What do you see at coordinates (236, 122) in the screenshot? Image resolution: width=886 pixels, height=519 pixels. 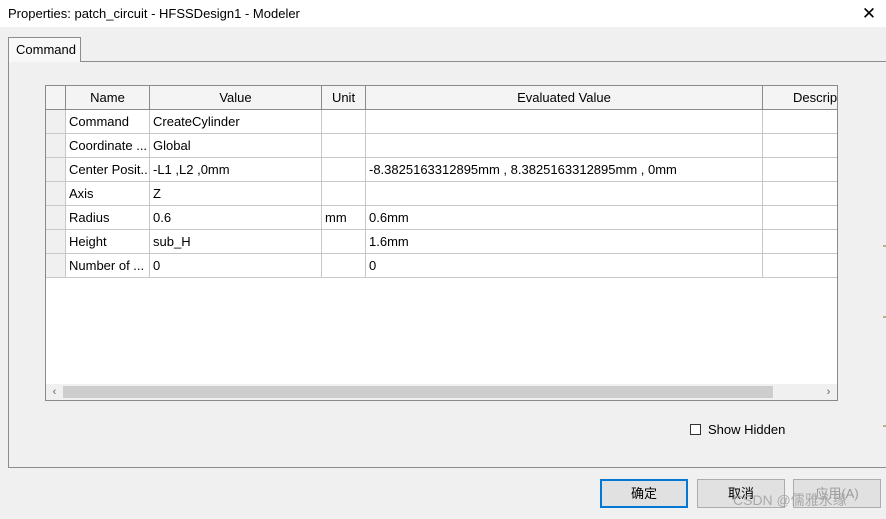 I see `property-value: CreateCylinder` at bounding box center [236, 122].